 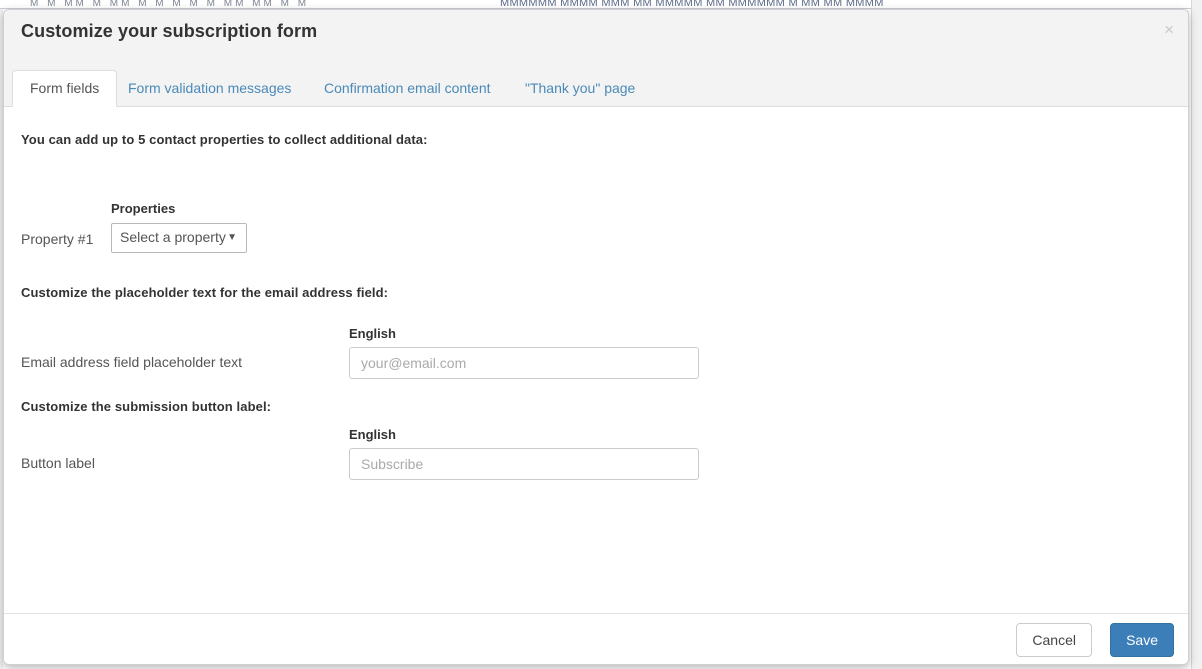 I want to click on property-select: Select a property ▼, so click(x=179, y=238).